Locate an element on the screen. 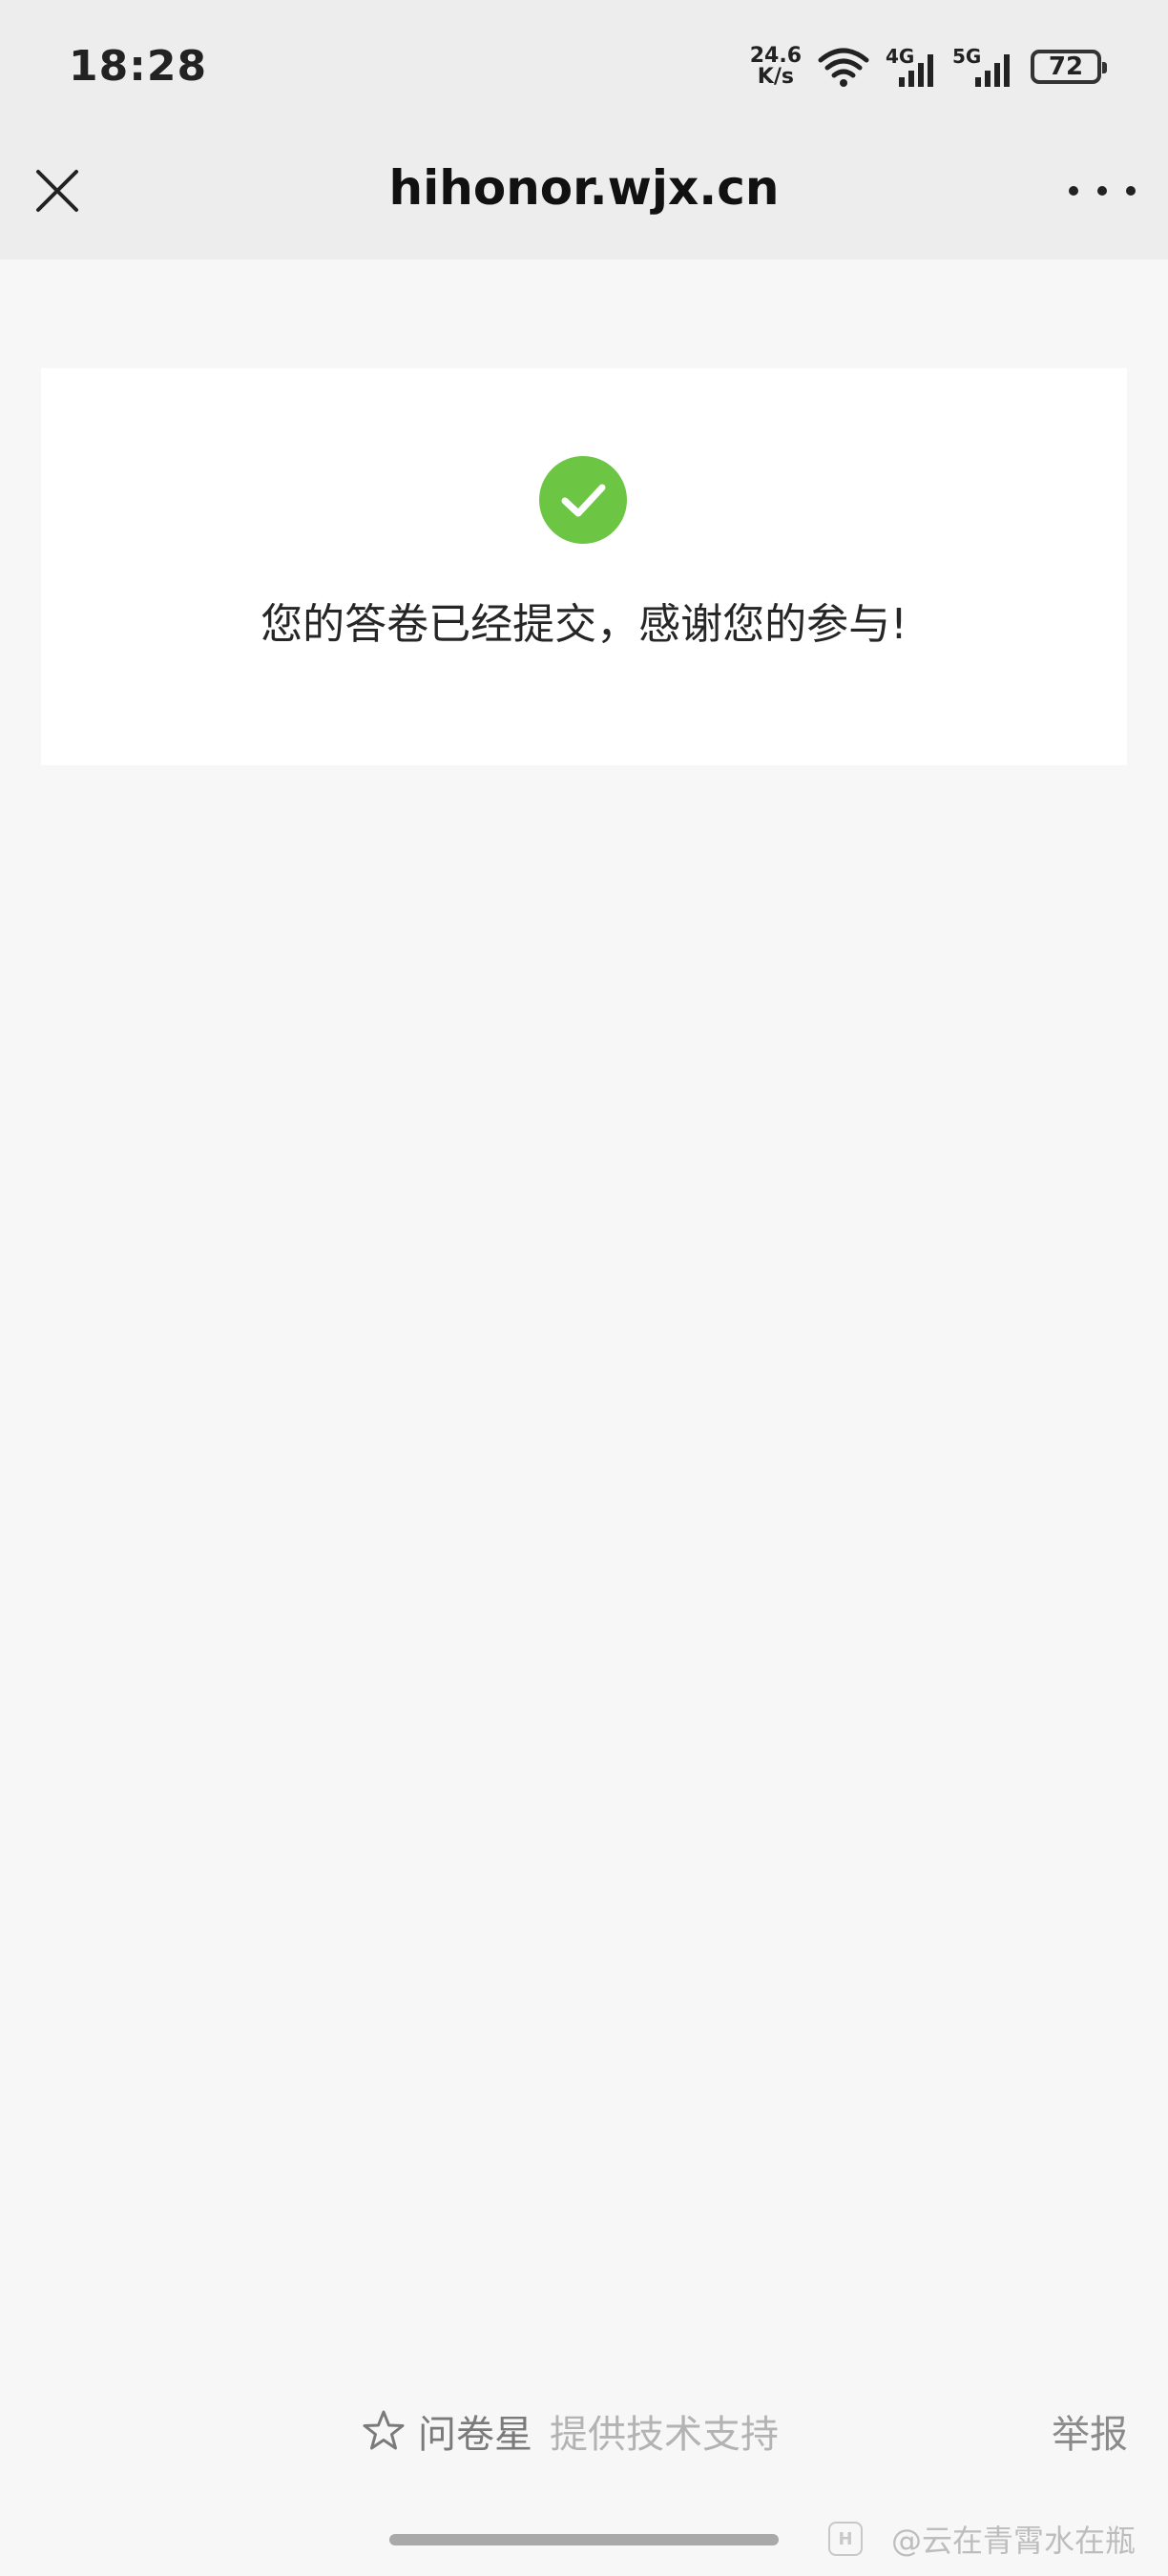 The height and width of the screenshot is (2576, 1168). footer-brand: 问卷星 提供技术支持 is located at coordinates (570, 2431).